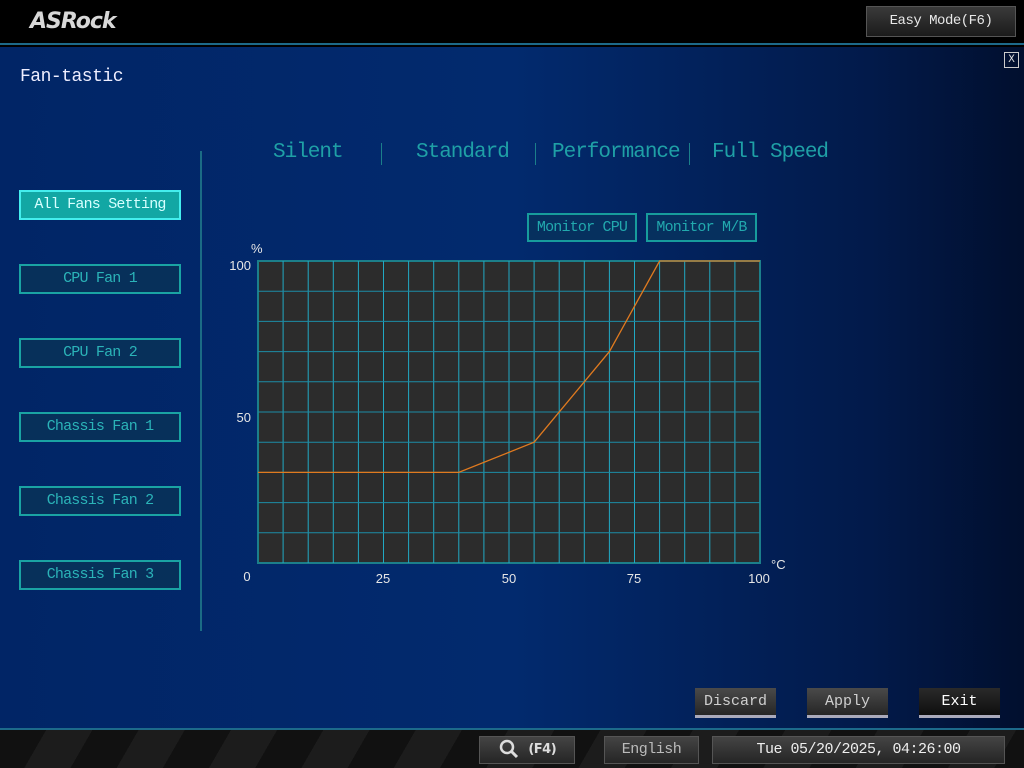 This screenshot has height=768, width=1024. I want to click on x-tick-100: 100, so click(759, 578).